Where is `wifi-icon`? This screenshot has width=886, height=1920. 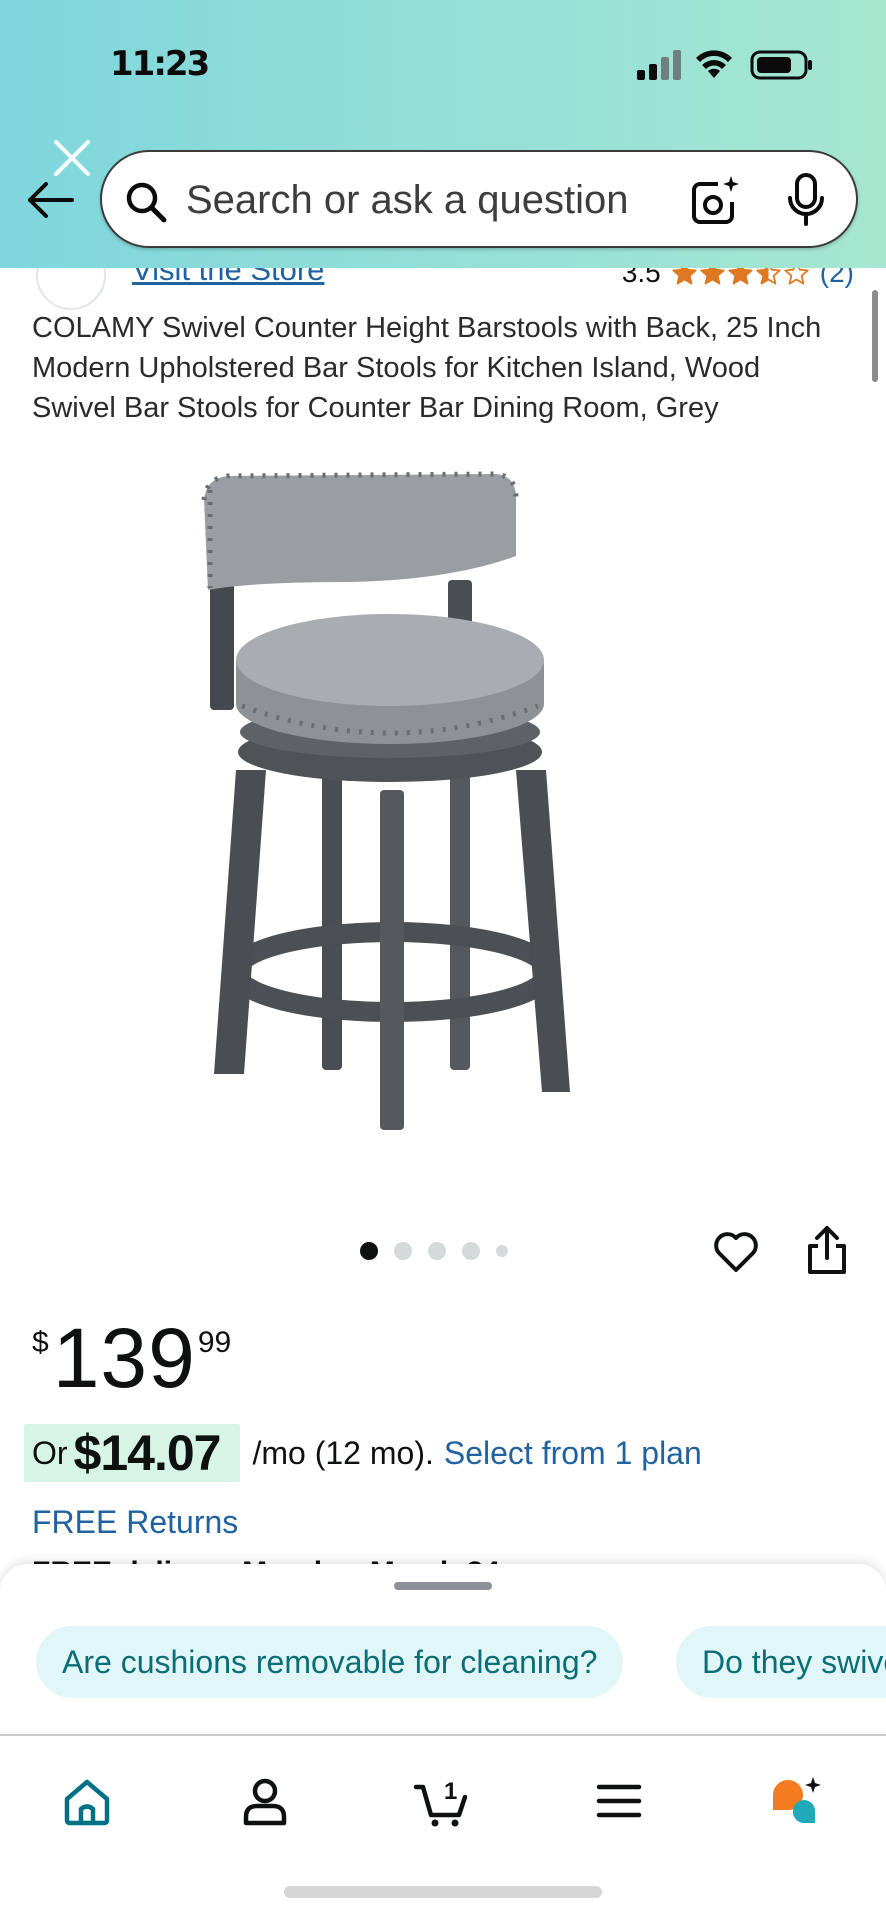 wifi-icon is located at coordinates (714, 64).